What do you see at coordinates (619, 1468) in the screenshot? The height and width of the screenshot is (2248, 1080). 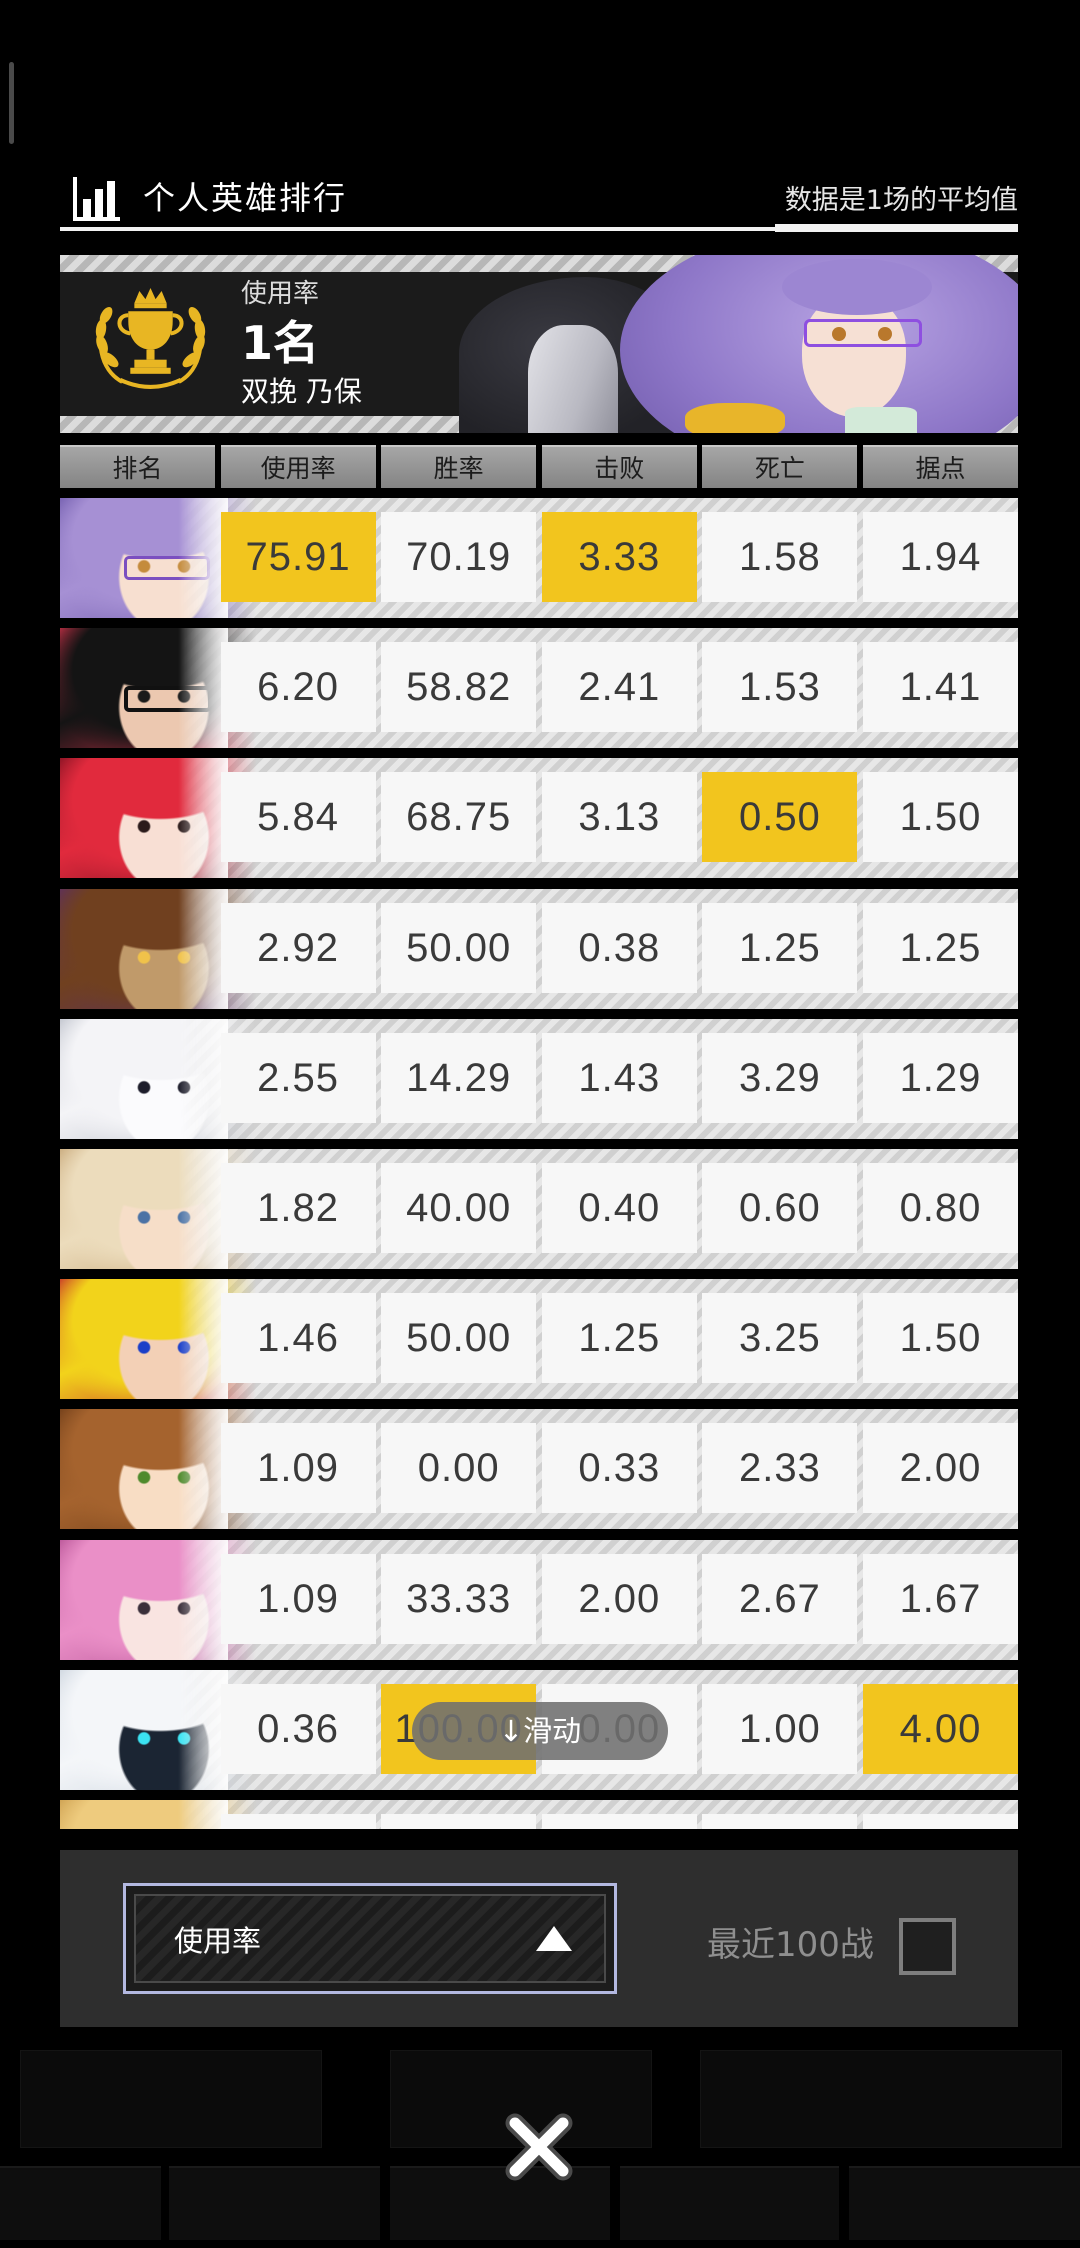 I see `stat-cell-kills: 0.33` at bounding box center [619, 1468].